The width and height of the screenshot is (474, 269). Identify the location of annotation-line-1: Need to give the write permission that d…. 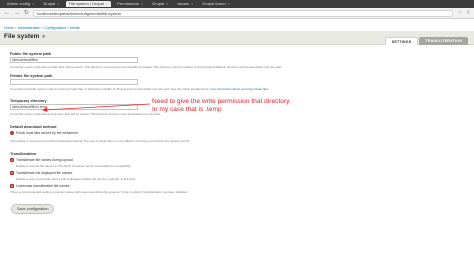
(221, 101).